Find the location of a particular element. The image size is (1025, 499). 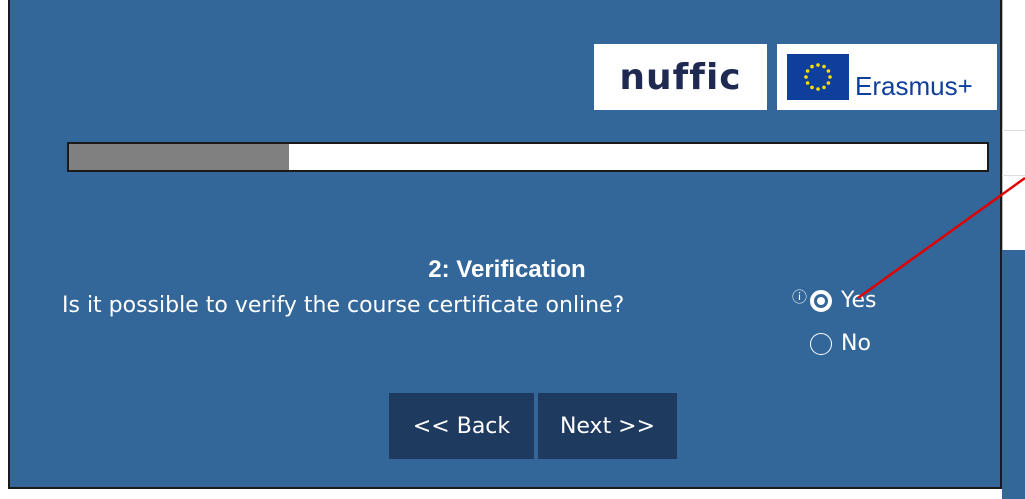

next-button: Next >> is located at coordinates (607, 426).